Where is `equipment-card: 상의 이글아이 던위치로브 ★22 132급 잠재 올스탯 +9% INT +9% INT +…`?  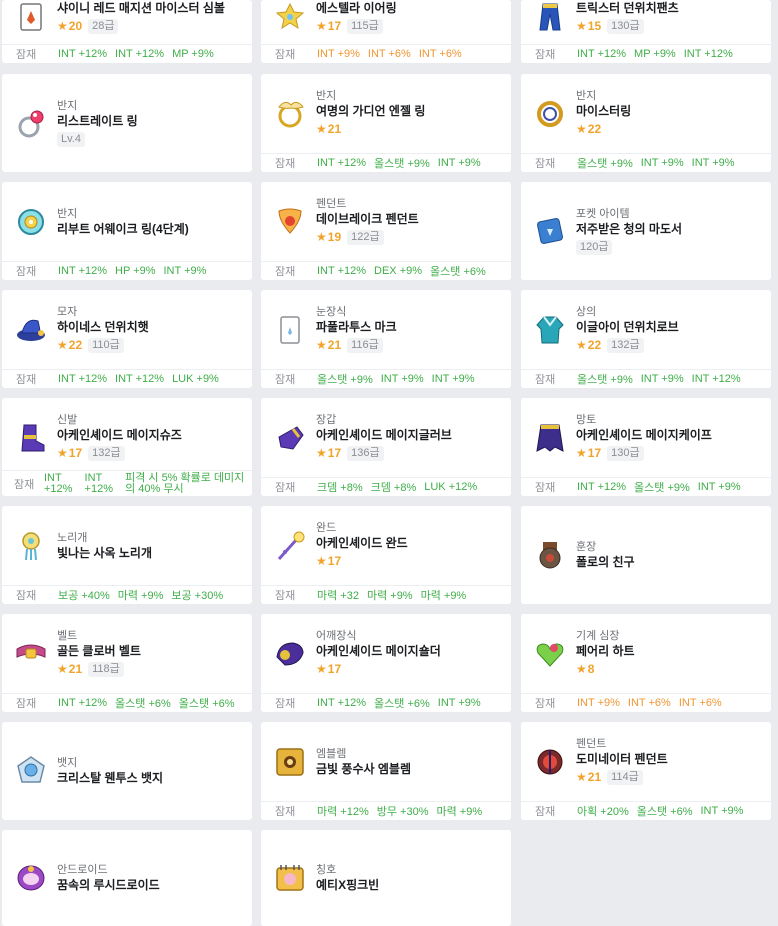 equipment-card: 상의 이글아이 던위치로브 ★22 132급 잠재 올스탯 +9% INT +9% INT +… is located at coordinates (646, 339).